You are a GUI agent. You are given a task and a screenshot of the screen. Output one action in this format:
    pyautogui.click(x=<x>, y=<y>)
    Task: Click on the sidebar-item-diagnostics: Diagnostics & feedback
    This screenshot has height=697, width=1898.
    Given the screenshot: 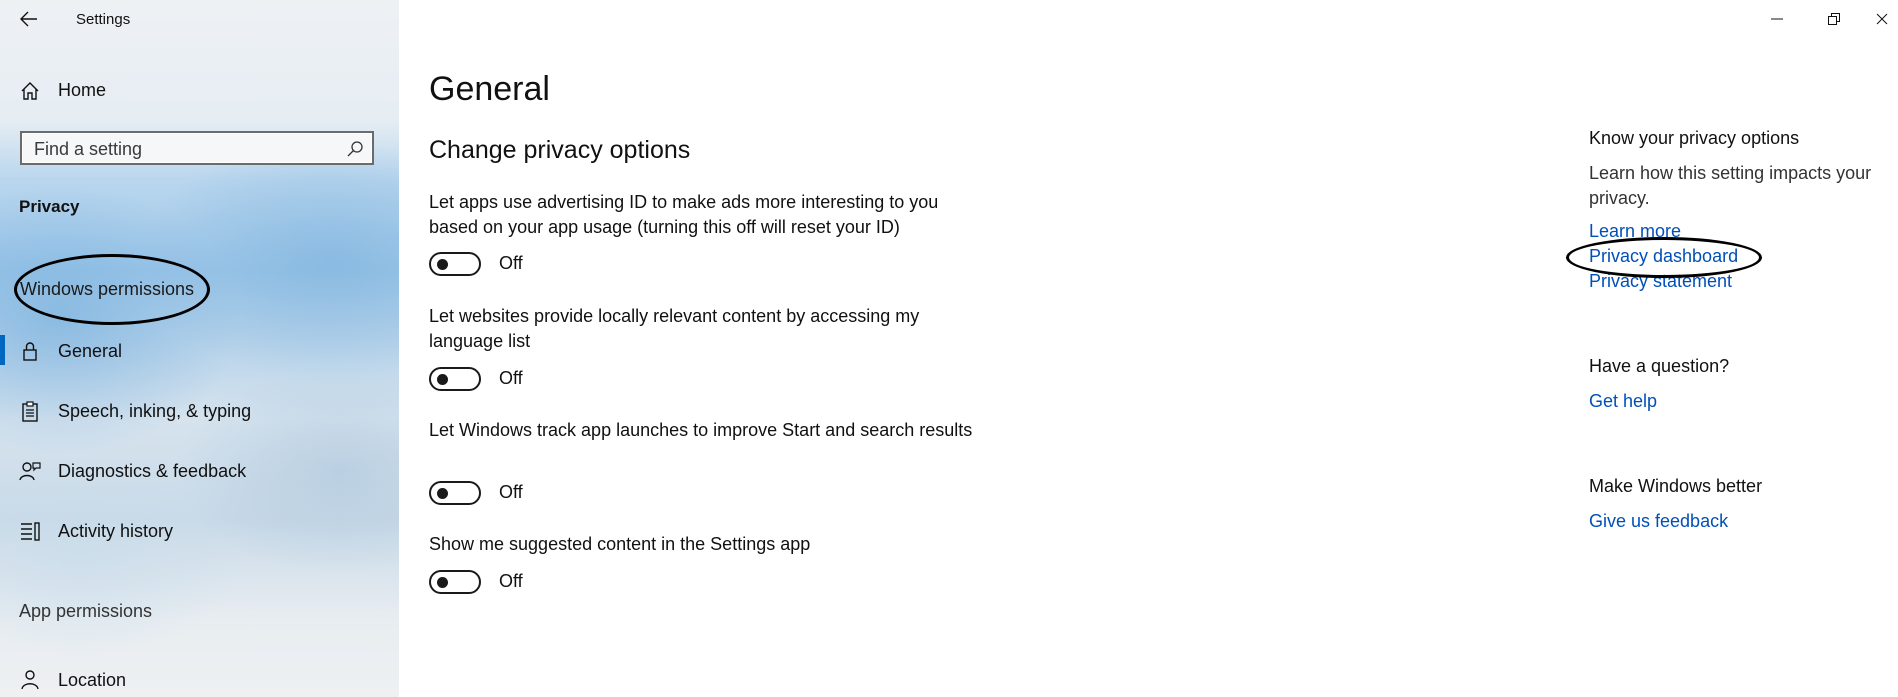 What is the action you would take?
    pyautogui.click(x=199, y=471)
    